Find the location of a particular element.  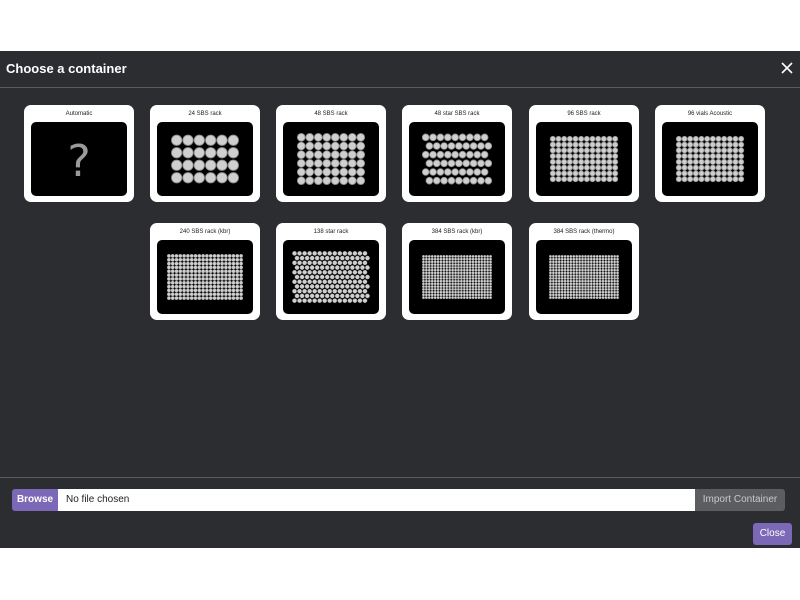

container-label: 48 SBS rack is located at coordinates (331, 114).